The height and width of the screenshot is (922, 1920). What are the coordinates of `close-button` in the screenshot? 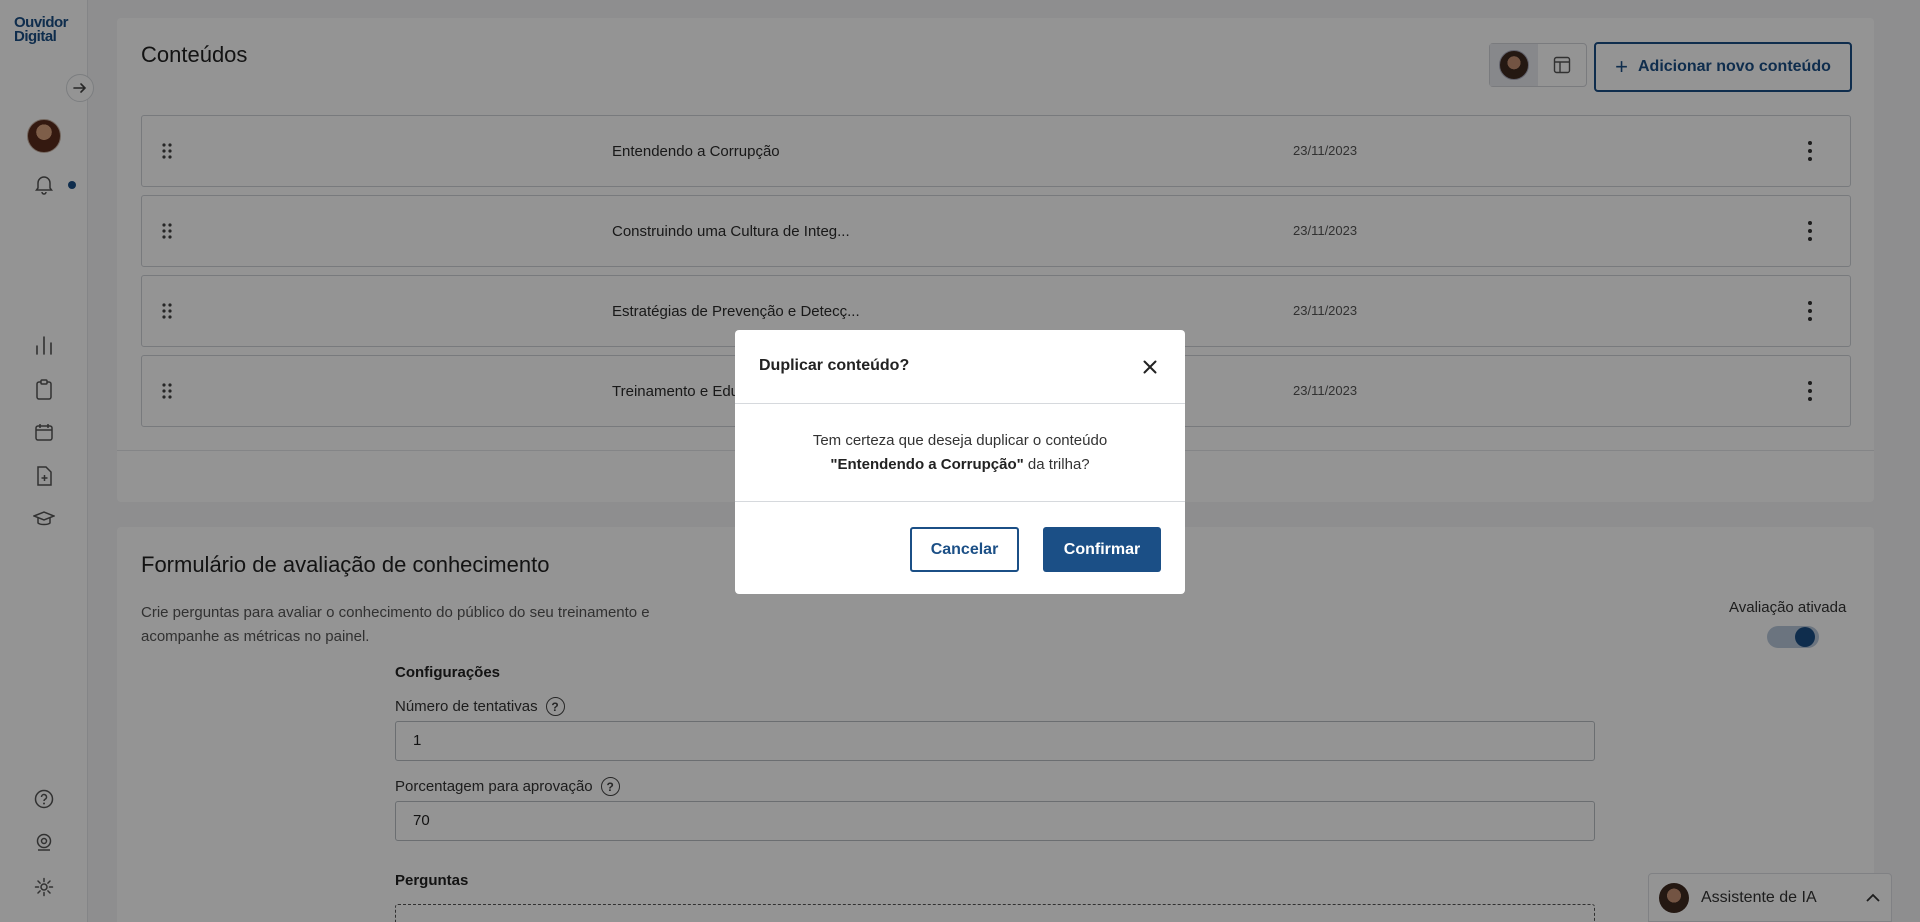 It's located at (1150, 367).